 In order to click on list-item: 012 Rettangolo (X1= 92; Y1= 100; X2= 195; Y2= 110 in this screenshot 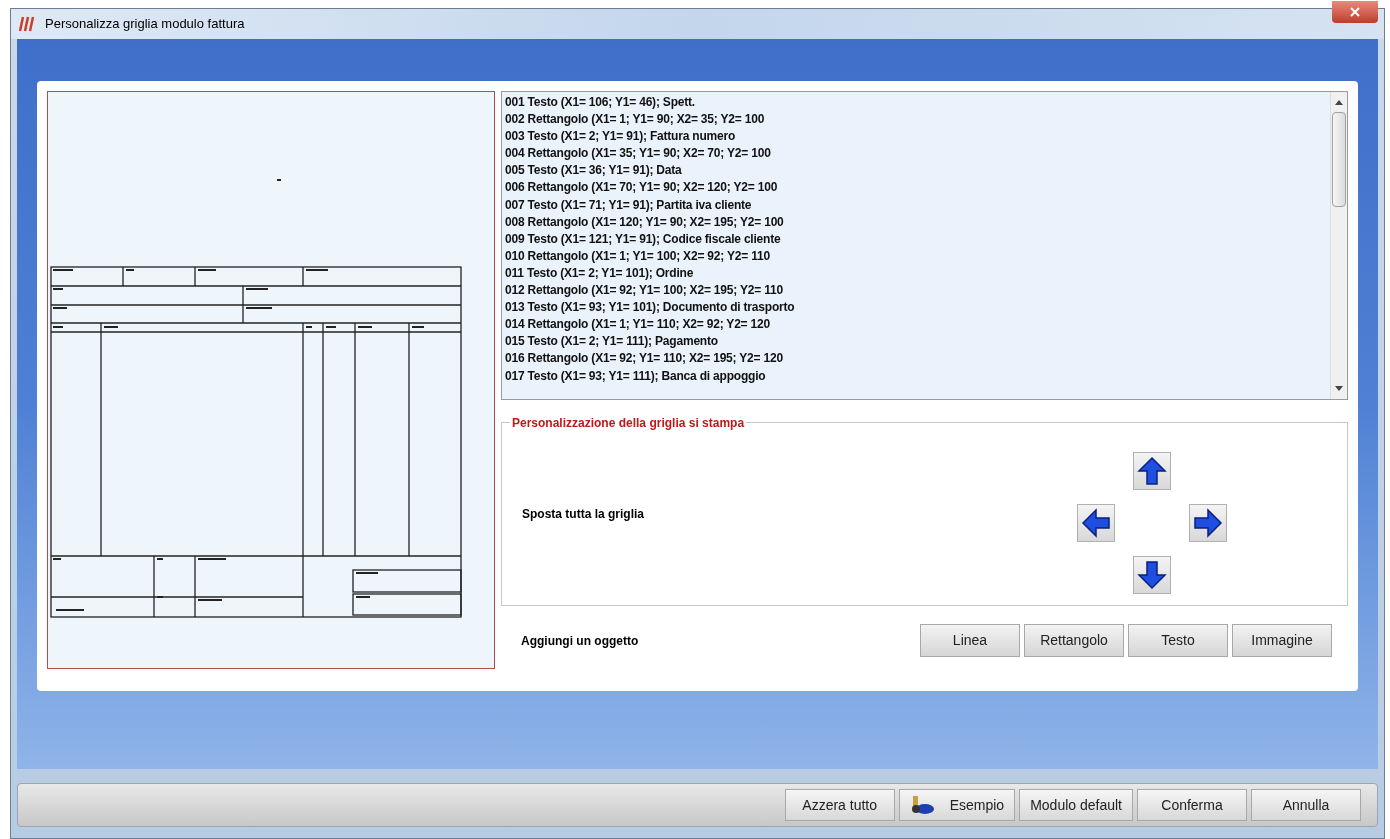, I will do `click(917, 291)`.